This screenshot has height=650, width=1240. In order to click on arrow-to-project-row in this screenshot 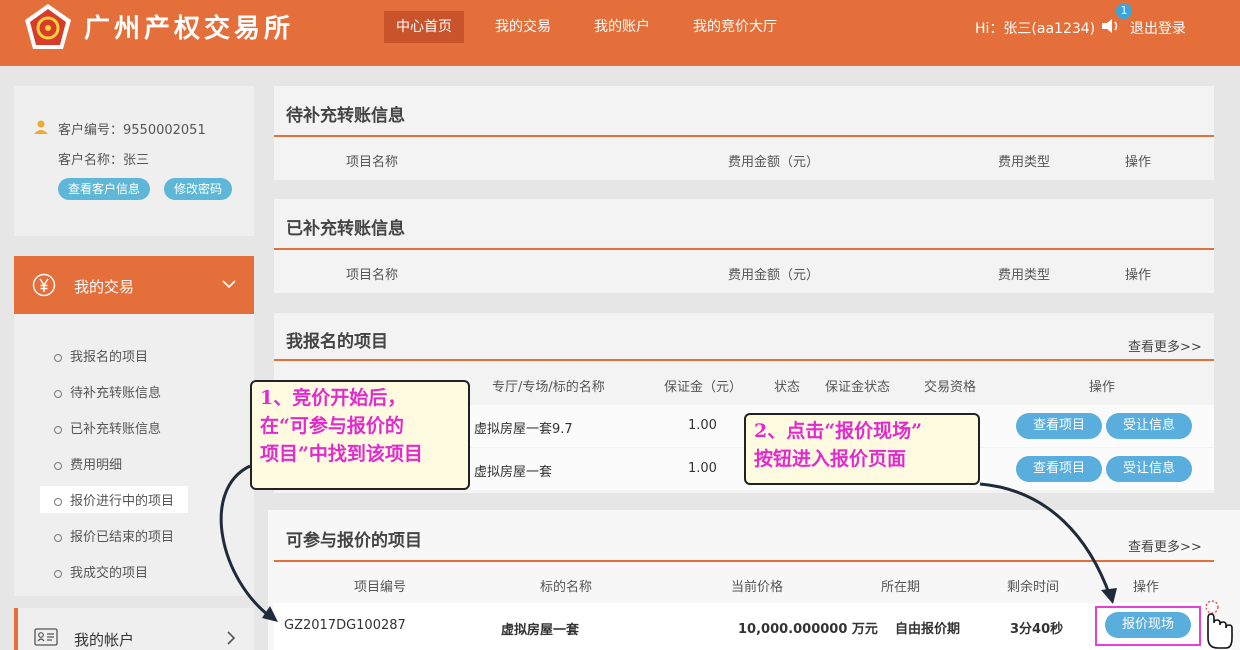, I will do `click(246, 542)`.